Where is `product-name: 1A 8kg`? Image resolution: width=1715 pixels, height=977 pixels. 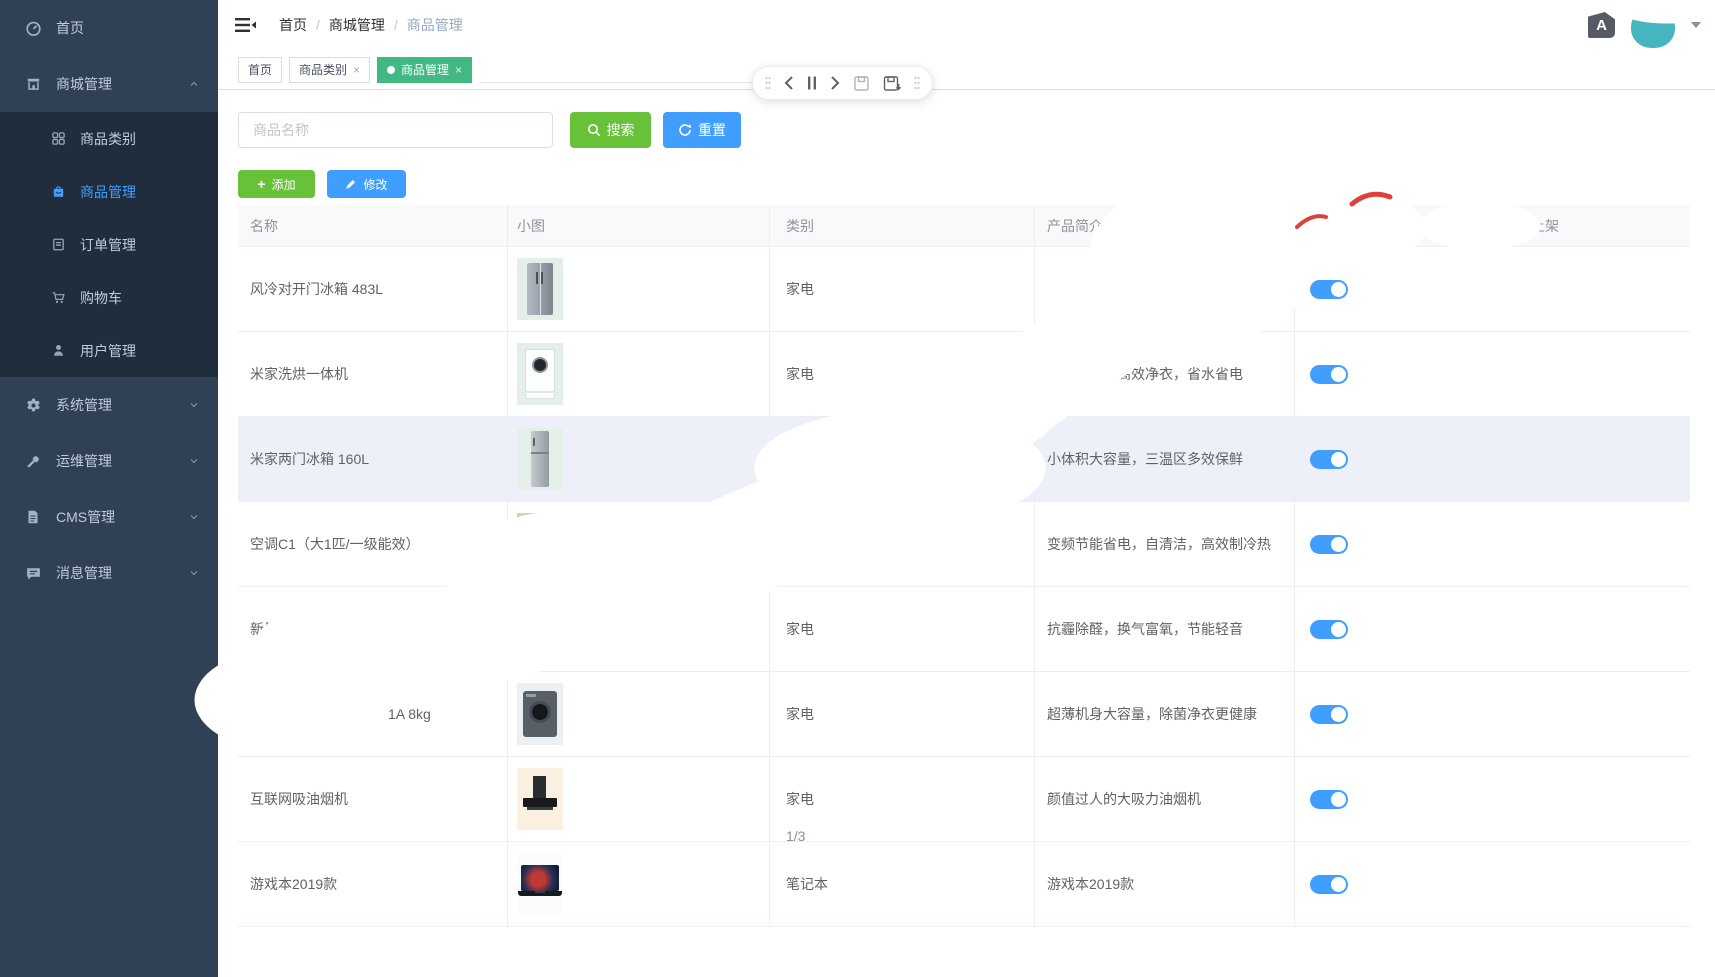
product-name: 1A 8kg is located at coordinates (409, 714).